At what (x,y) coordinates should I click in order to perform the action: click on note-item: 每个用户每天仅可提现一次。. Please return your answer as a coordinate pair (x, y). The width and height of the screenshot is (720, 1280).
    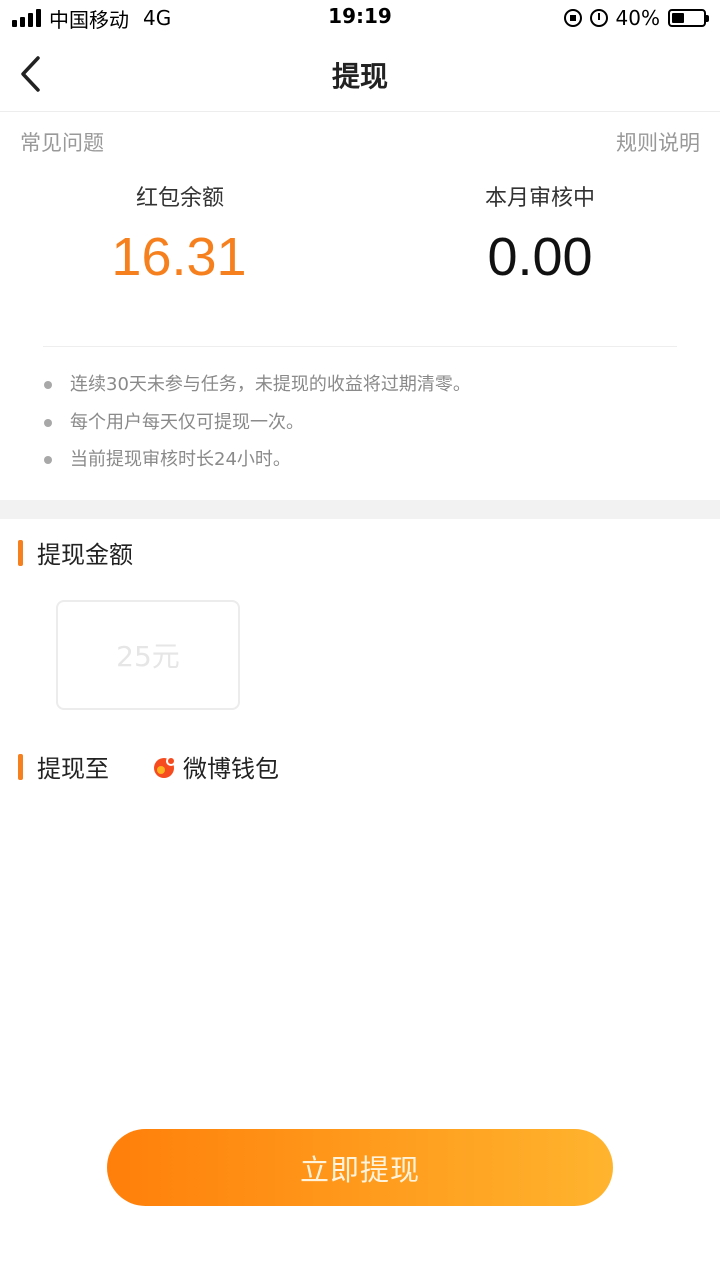
    Looking at the image, I should click on (257, 427).